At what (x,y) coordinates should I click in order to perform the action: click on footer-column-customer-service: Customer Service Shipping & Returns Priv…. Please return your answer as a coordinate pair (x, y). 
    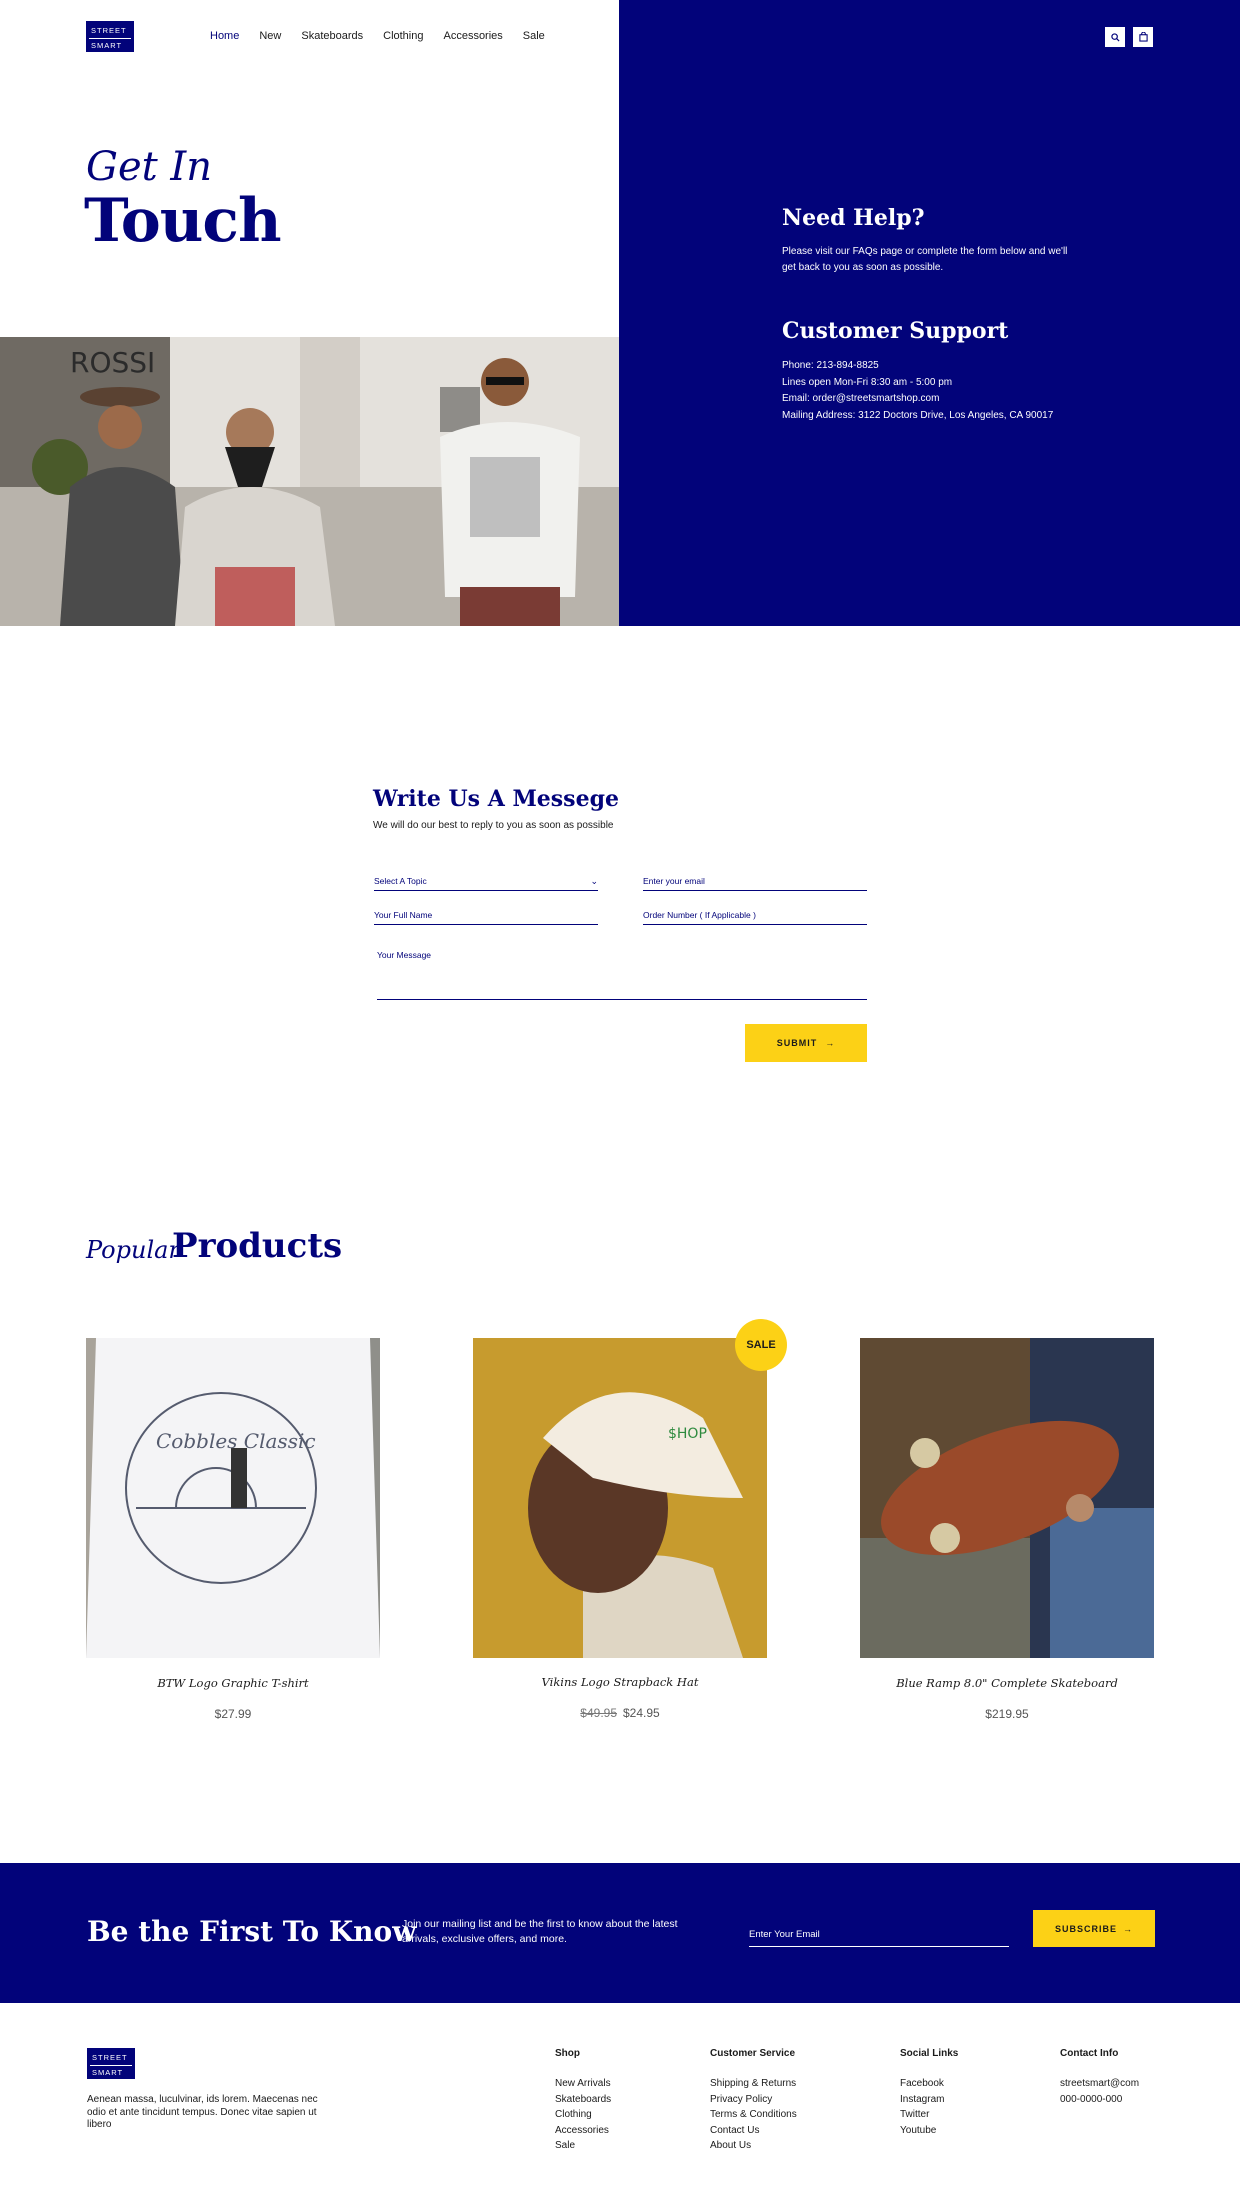
    Looking at the image, I should click on (753, 2101).